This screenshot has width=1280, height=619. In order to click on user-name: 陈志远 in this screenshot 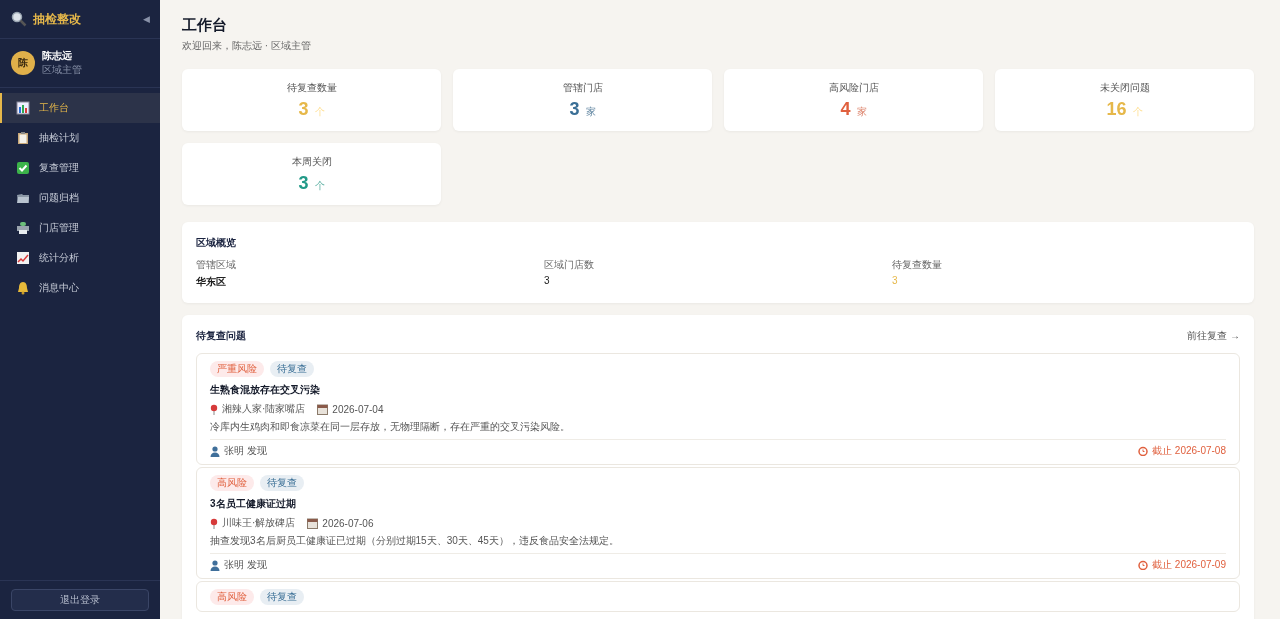, I will do `click(57, 56)`.